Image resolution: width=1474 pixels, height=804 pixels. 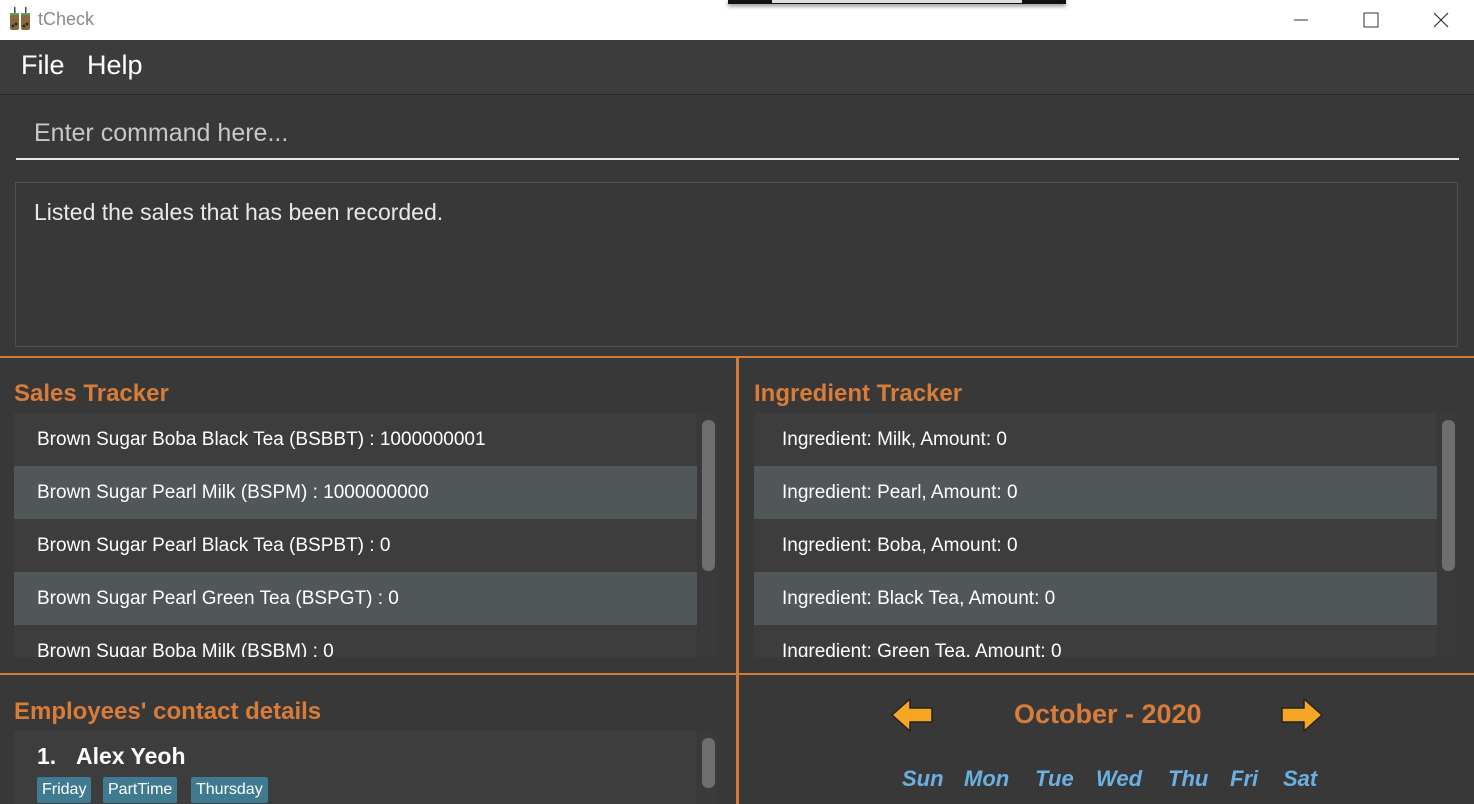 I want to click on list-item: Ingredient: Milk, Amount: 0, so click(x=1095, y=439).